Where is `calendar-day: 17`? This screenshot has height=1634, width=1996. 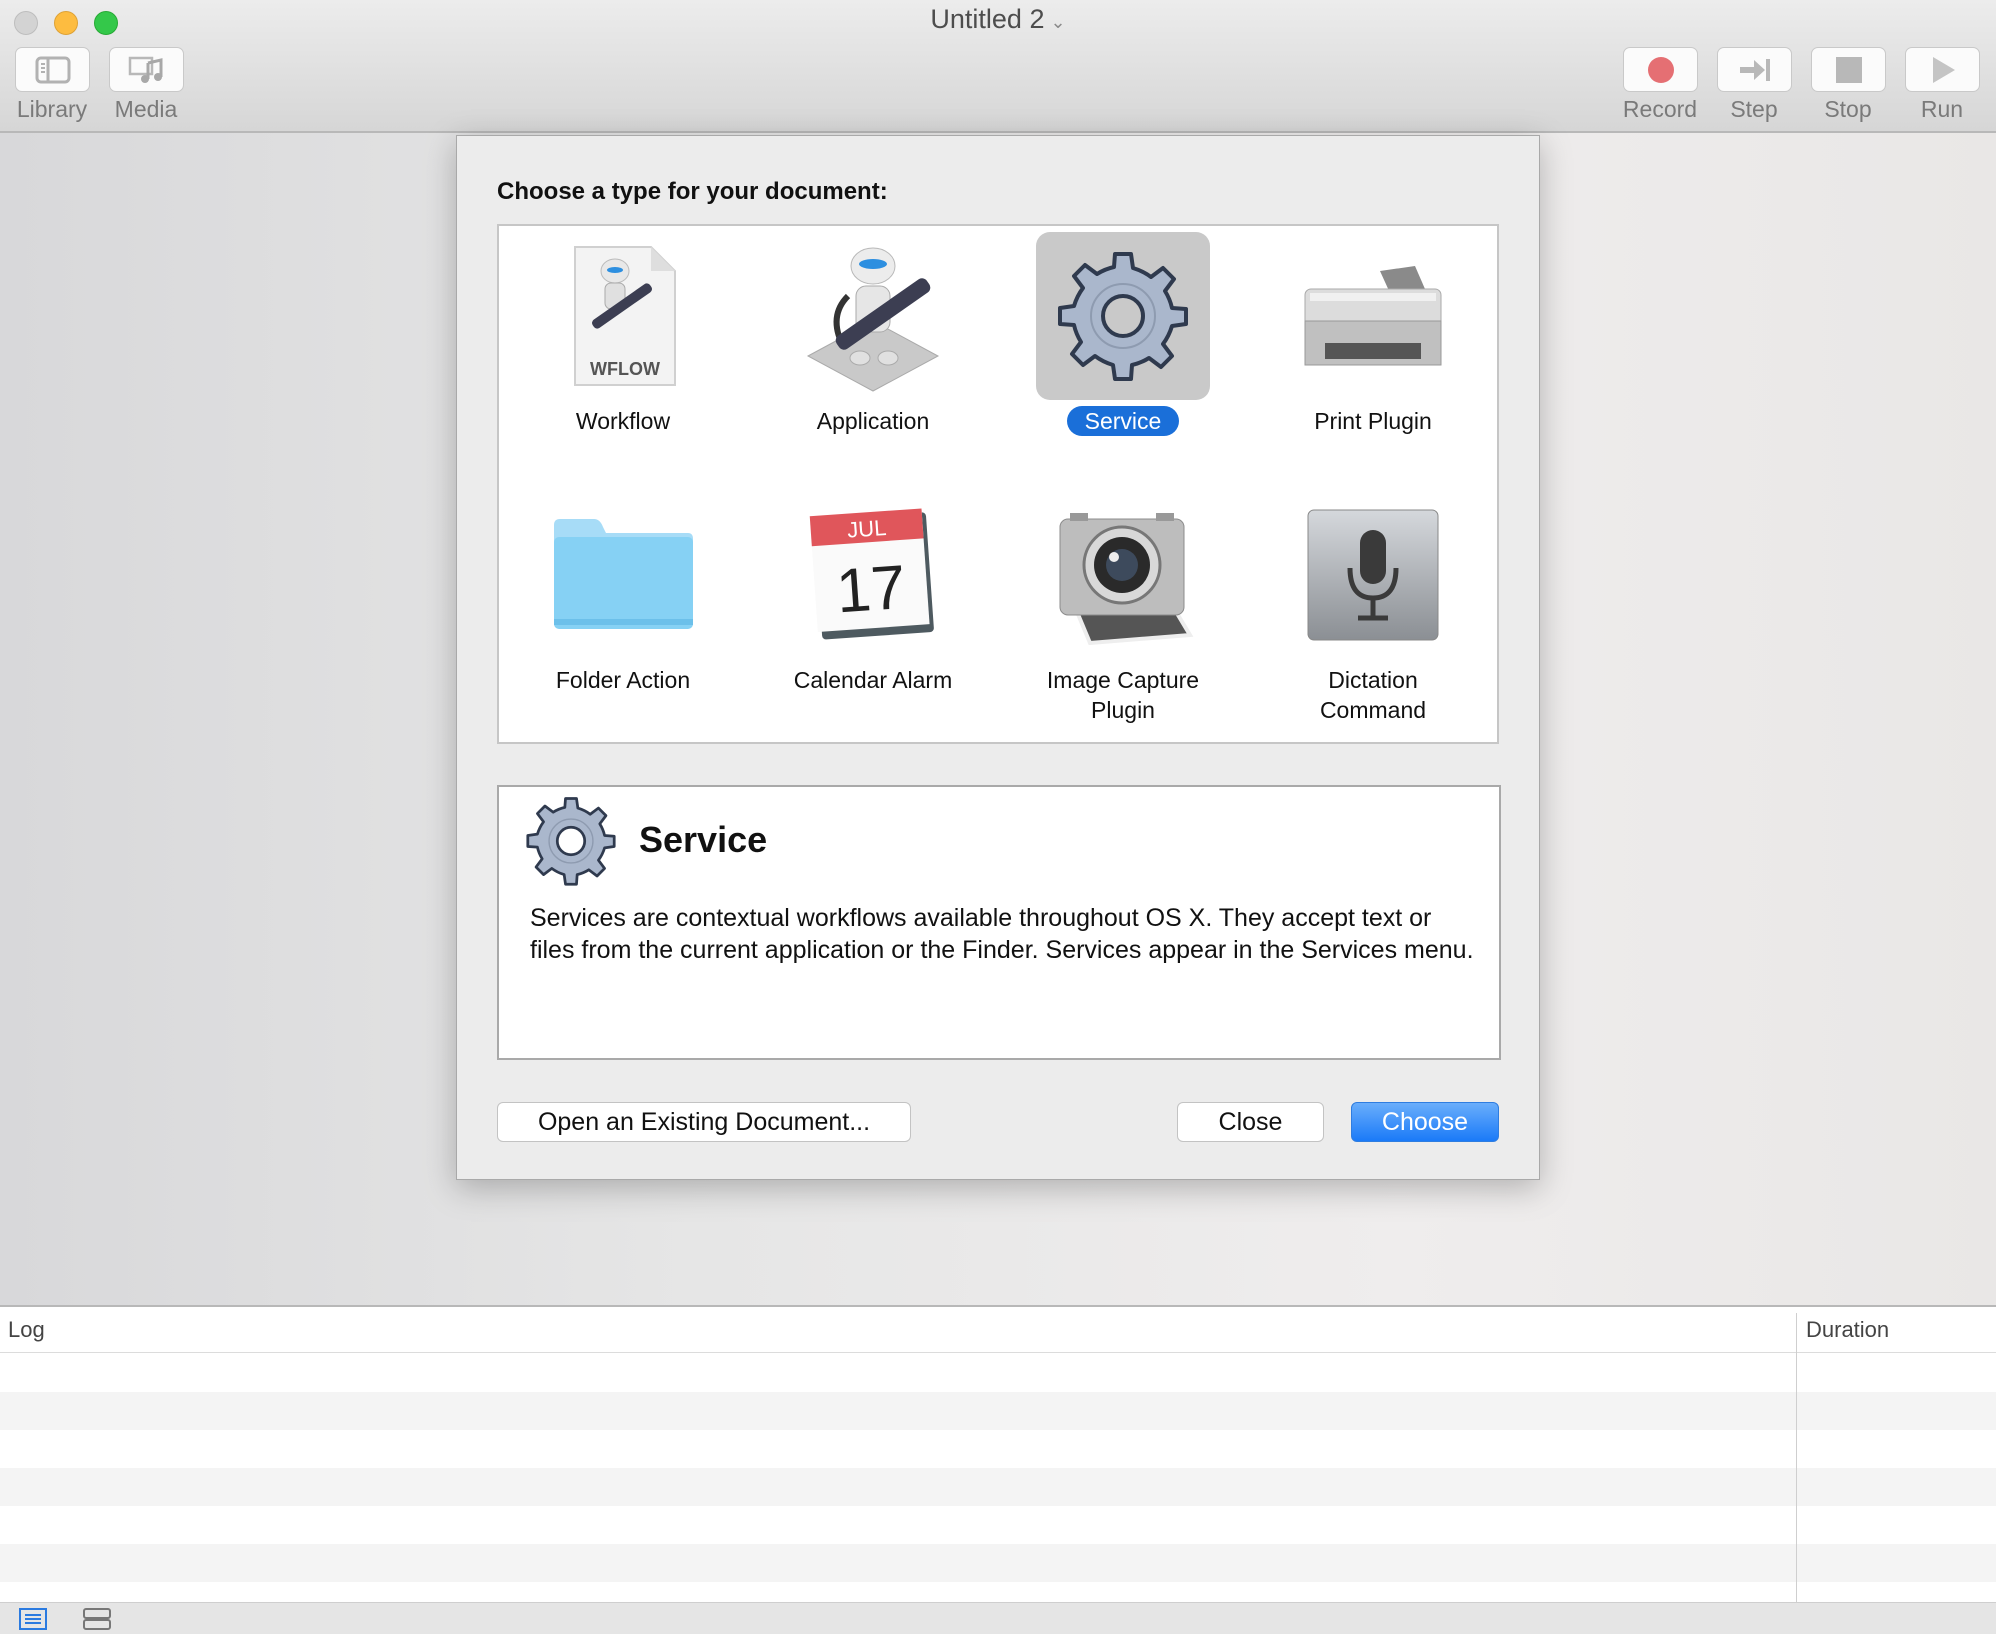
calendar-day: 17 is located at coordinates (871, 590).